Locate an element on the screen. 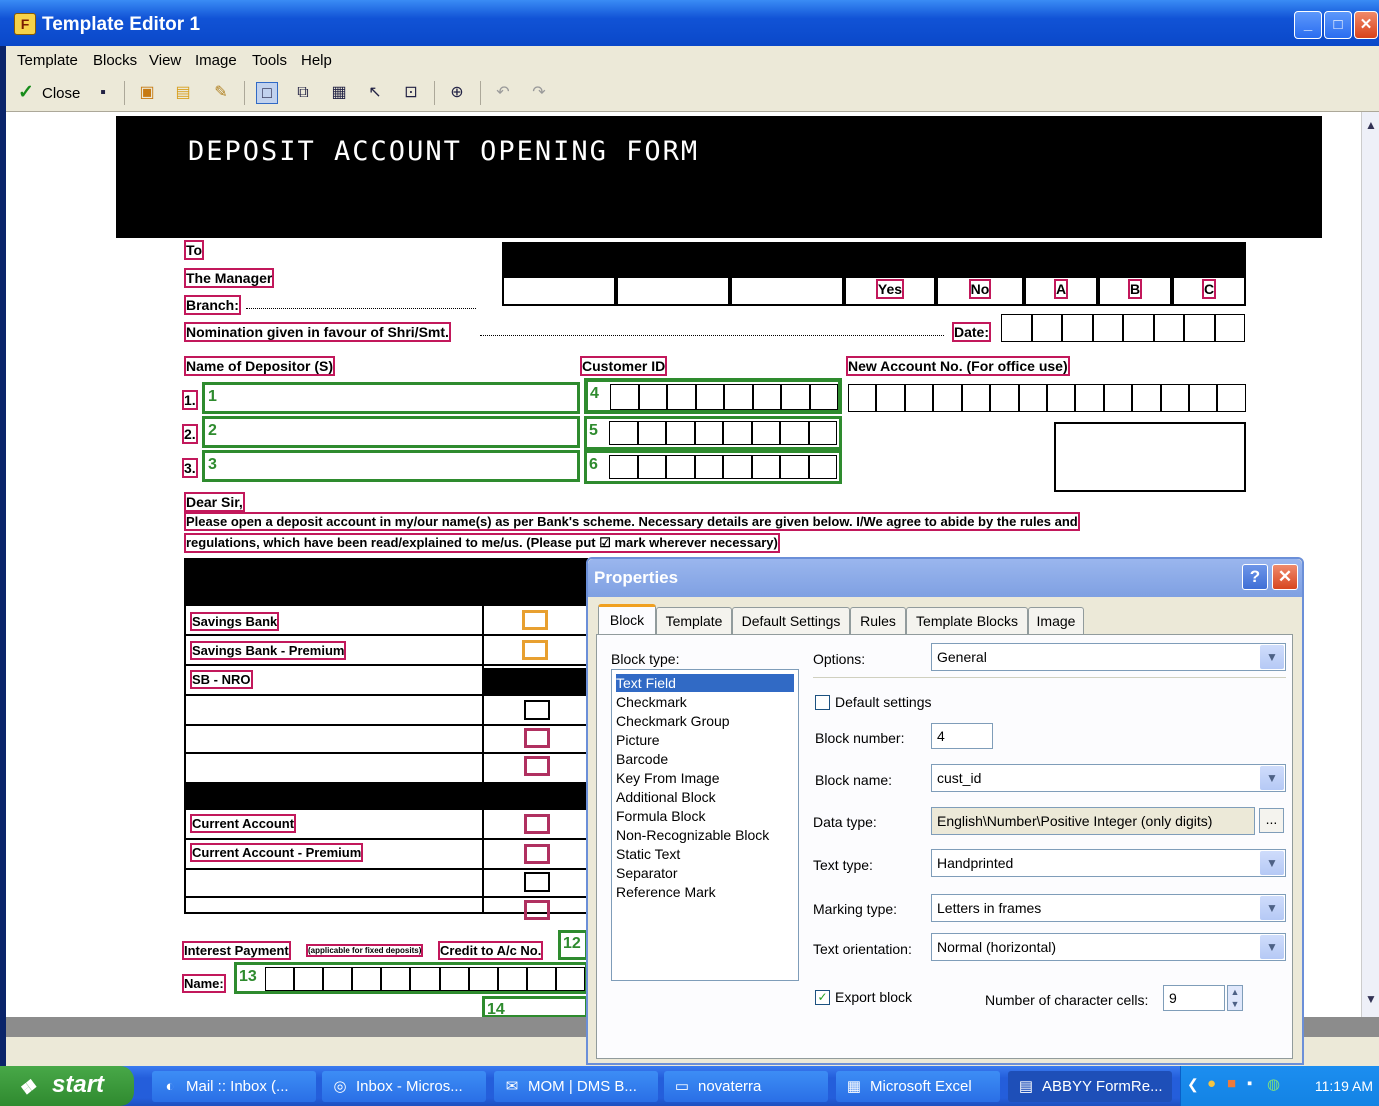 The image size is (1379, 1106). table-tool-icon: ▦ is located at coordinates (339, 93).